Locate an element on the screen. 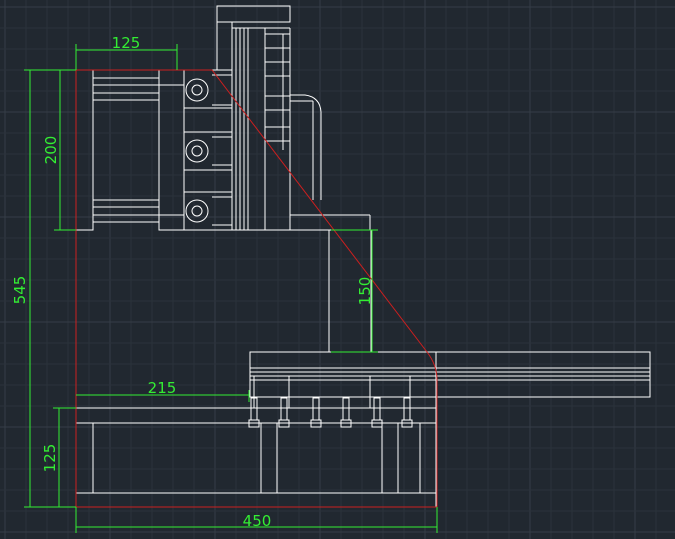  dim-label-overall-width: 450 is located at coordinates (257, 521).